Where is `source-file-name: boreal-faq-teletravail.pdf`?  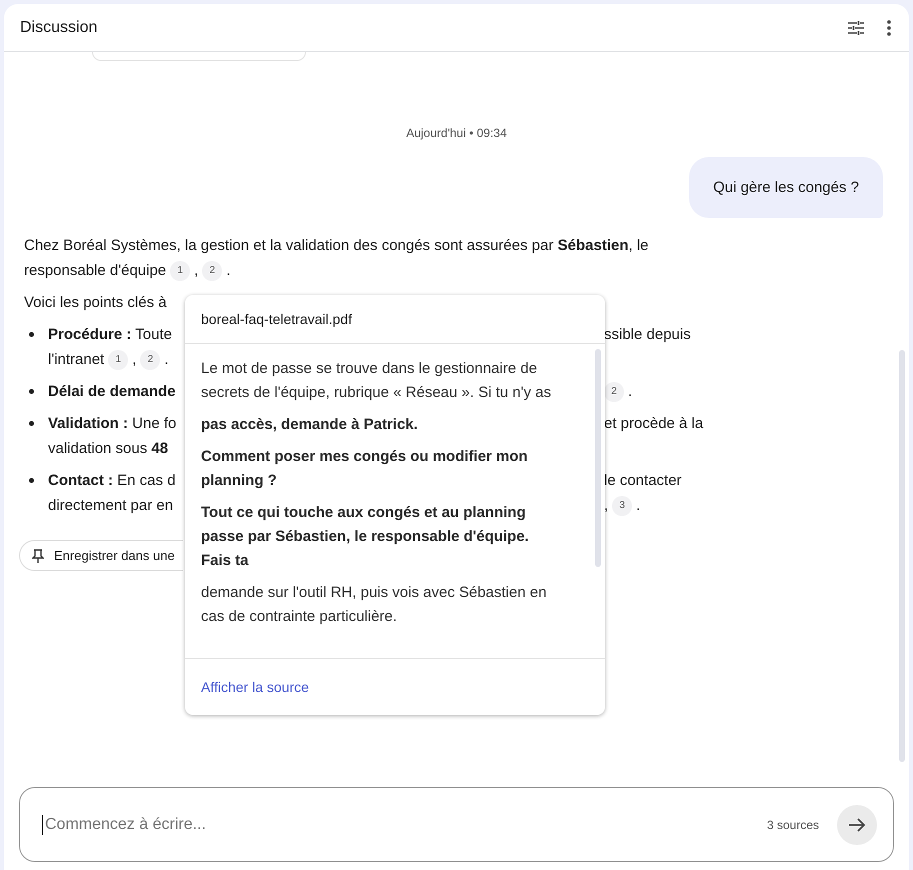 source-file-name: boreal-faq-teletravail.pdf is located at coordinates (395, 319).